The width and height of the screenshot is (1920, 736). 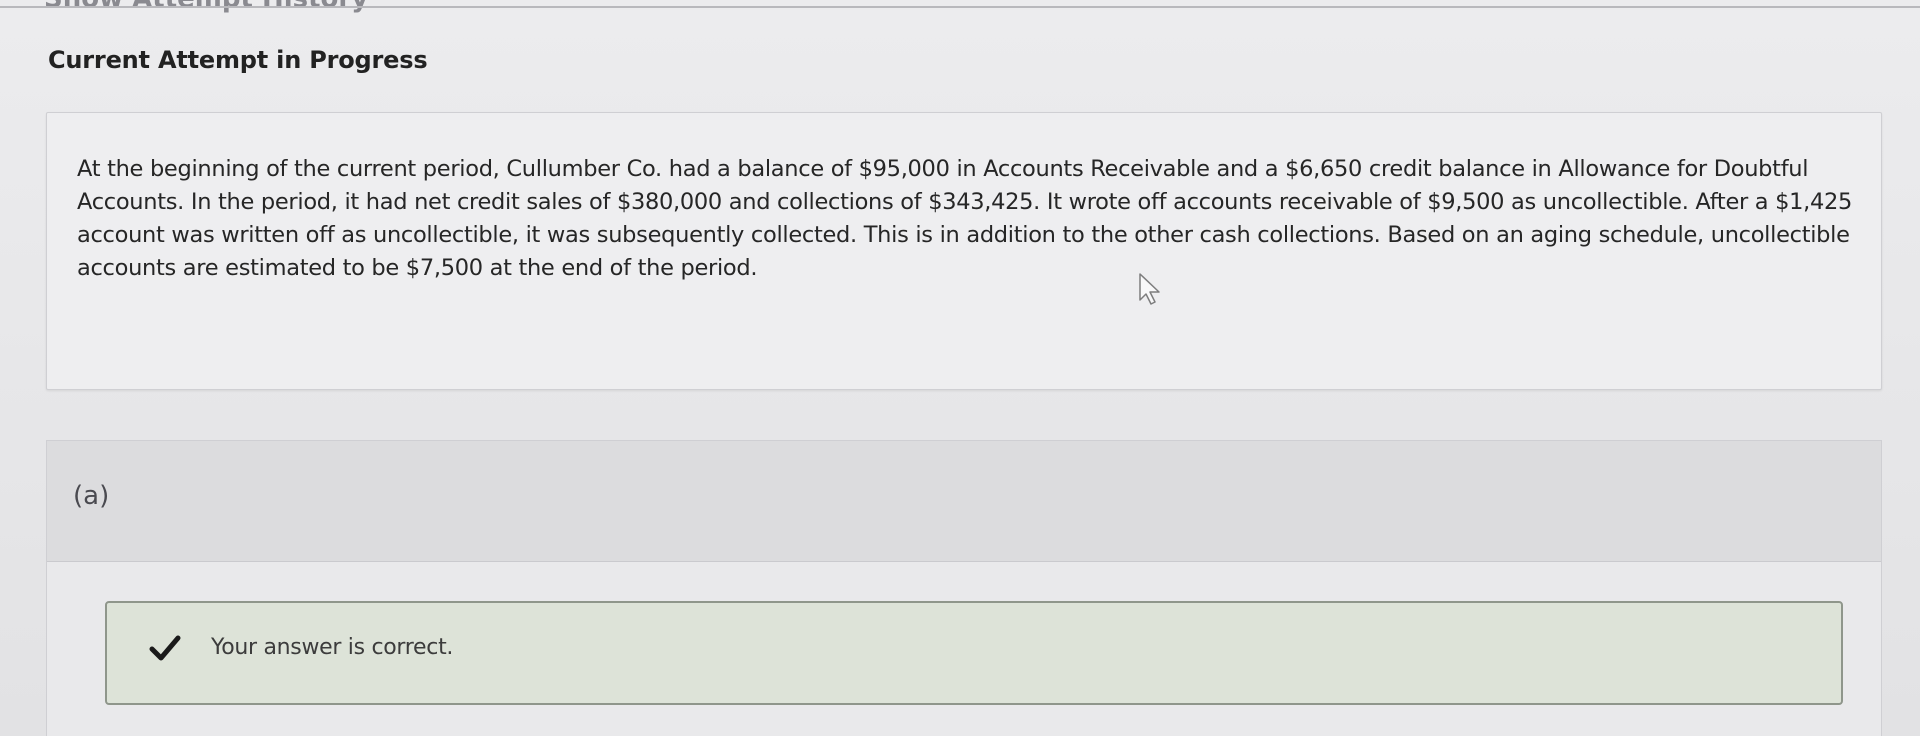 I want to click on part-label: (a), so click(x=91, y=496).